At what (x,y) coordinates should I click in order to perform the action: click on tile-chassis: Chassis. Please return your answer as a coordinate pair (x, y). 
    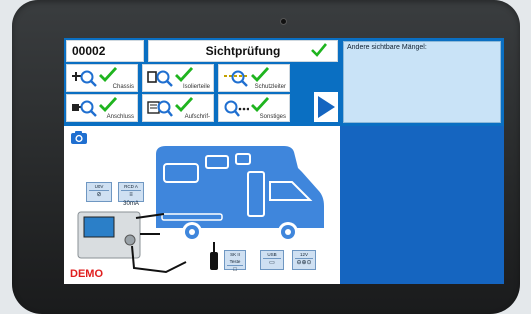
    Looking at the image, I should click on (102, 78).